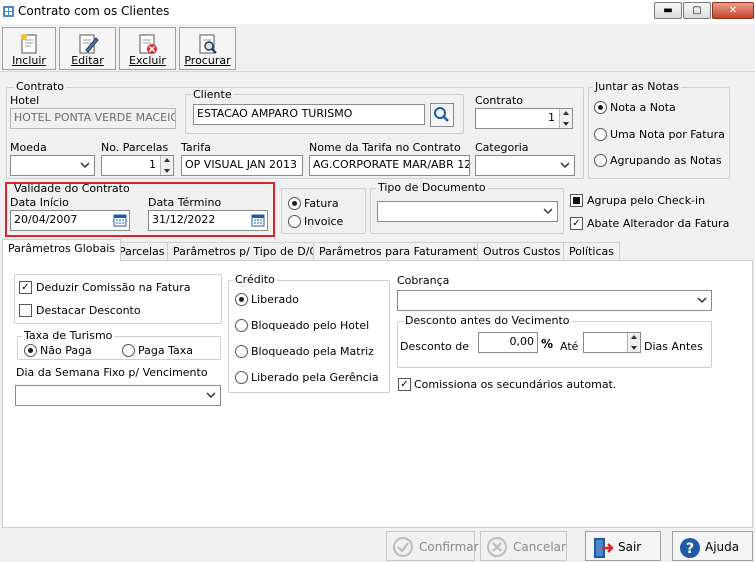  Describe the element at coordinates (697, 10) in the screenshot. I see `maximize-button: ▢` at that location.